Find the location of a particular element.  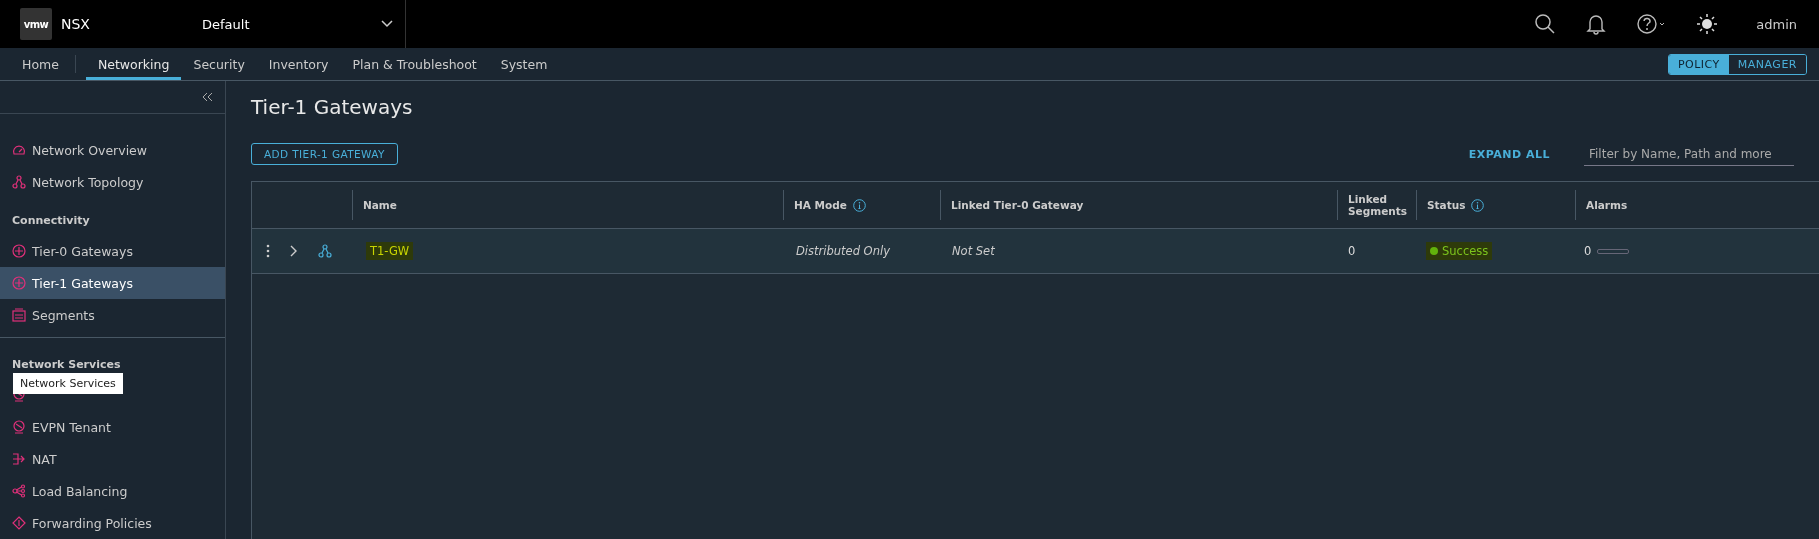

segments-icon is located at coordinates (19, 315).